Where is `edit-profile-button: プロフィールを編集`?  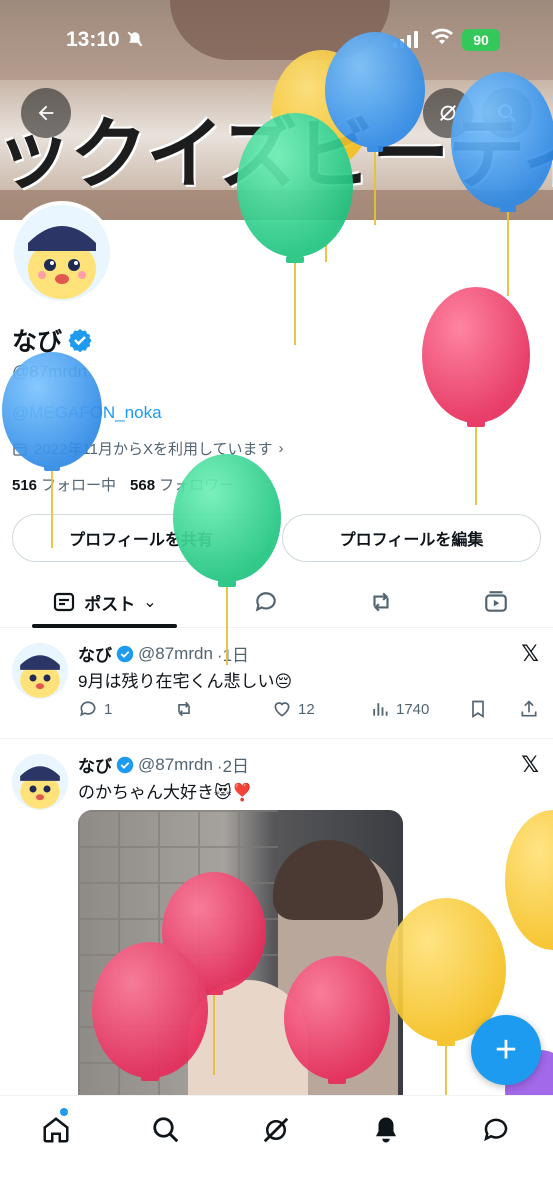 edit-profile-button: プロフィールを編集 is located at coordinates (411, 538).